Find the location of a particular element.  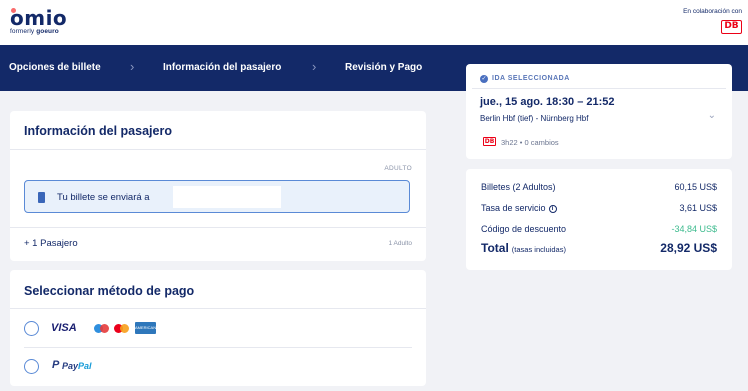

price-label: Billetes (2 Adultos) is located at coordinates (518, 187).